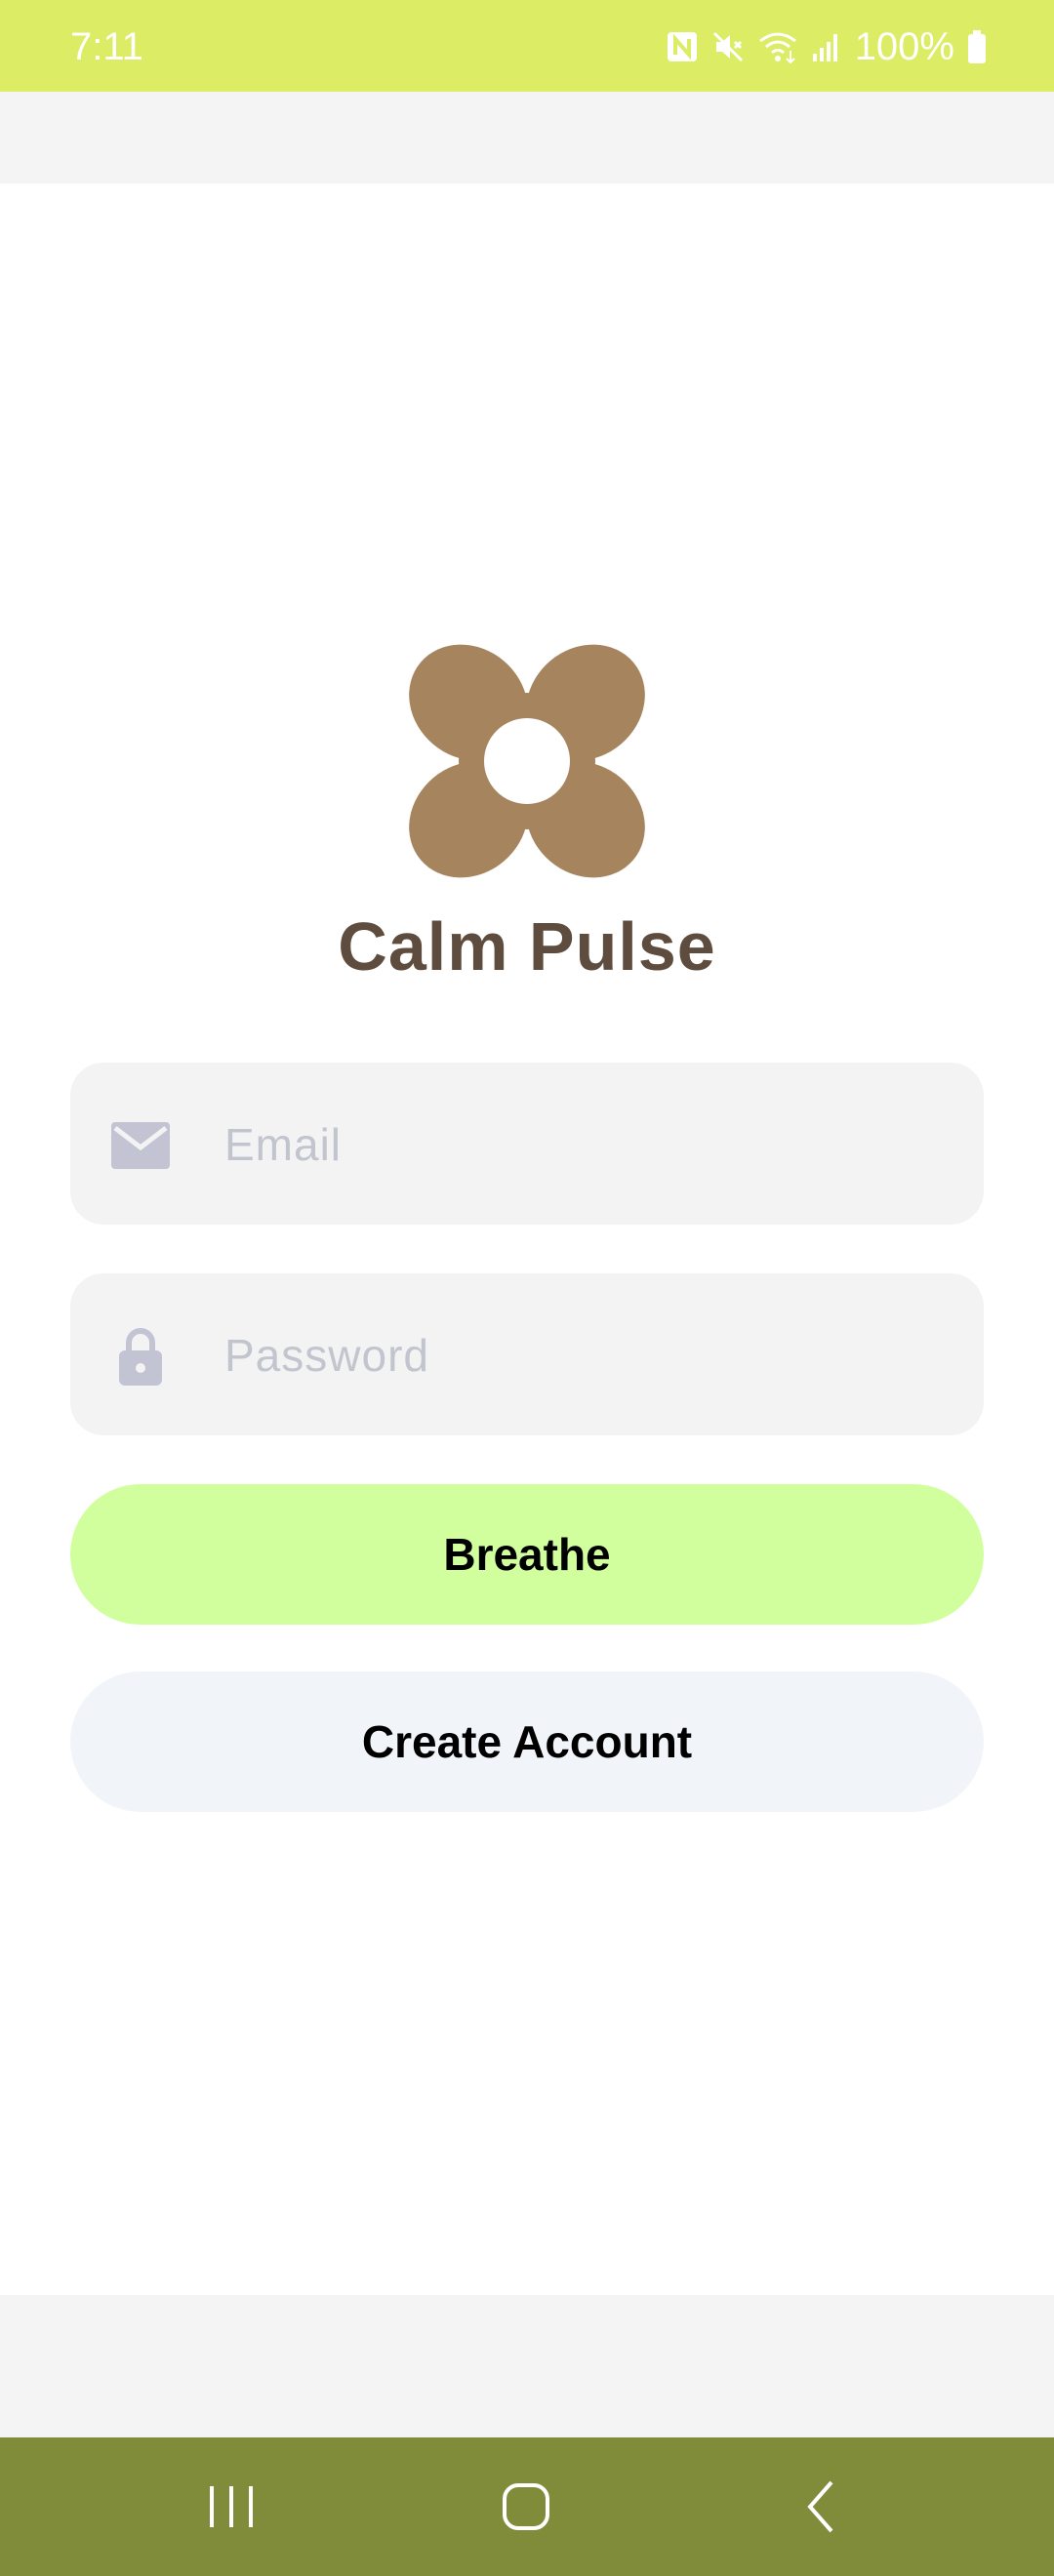 This screenshot has height=2576, width=1054. Describe the element at coordinates (527, 1554) in the screenshot. I see `breathe-button: Breathe` at that location.